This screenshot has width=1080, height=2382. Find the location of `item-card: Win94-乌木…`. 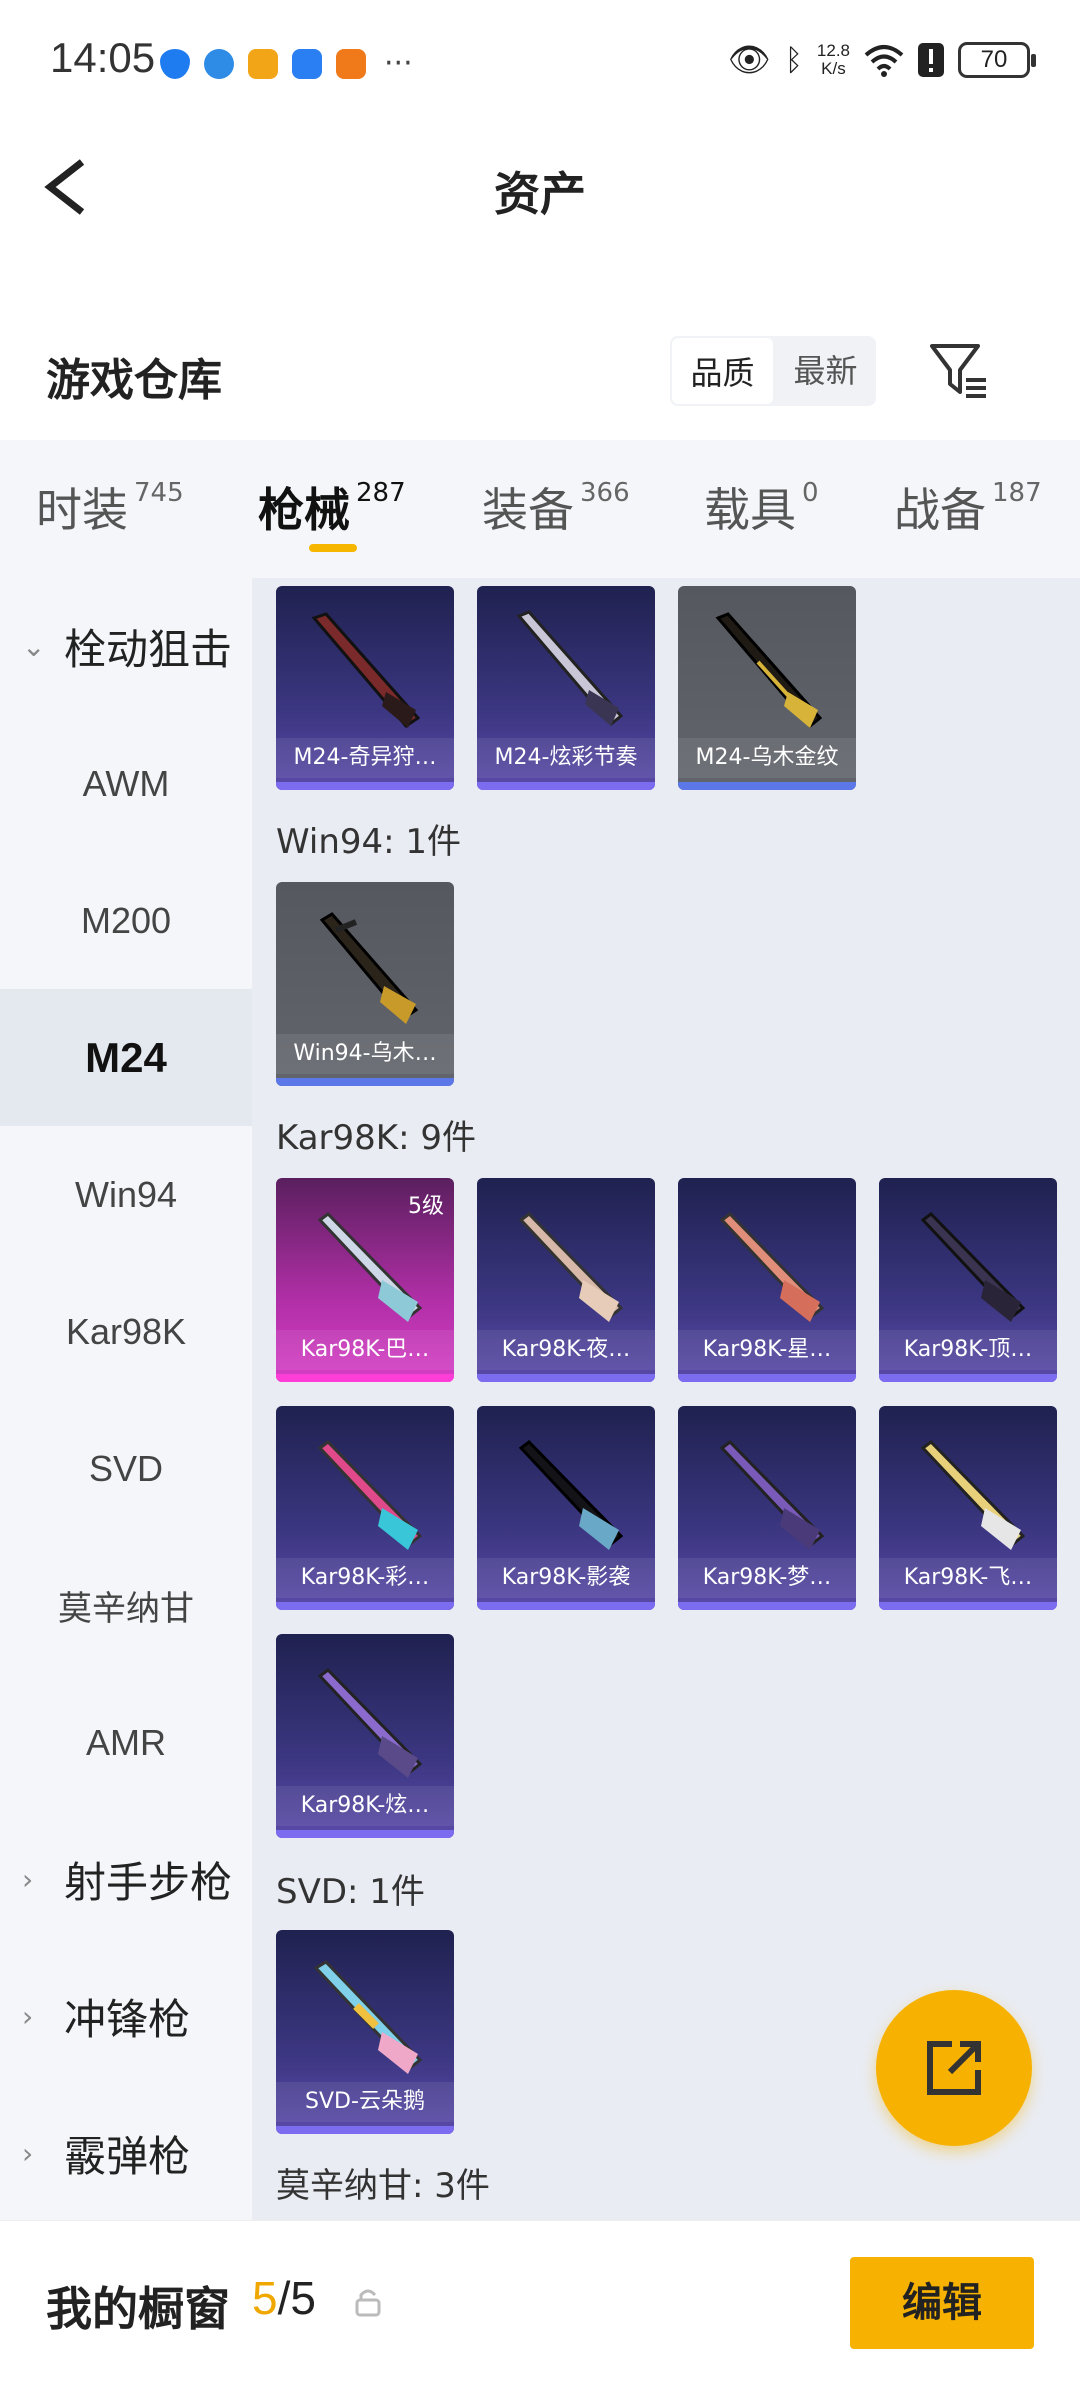

item-card: Win94-乌木… is located at coordinates (365, 984).